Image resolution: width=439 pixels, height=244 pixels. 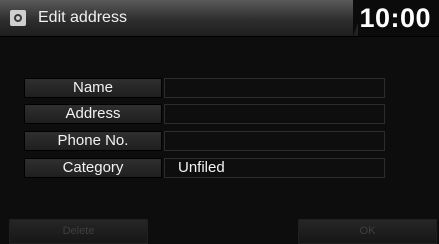 What do you see at coordinates (274, 141) in the screenshot?
I see `phone-field` at bounding box center [274, 141].